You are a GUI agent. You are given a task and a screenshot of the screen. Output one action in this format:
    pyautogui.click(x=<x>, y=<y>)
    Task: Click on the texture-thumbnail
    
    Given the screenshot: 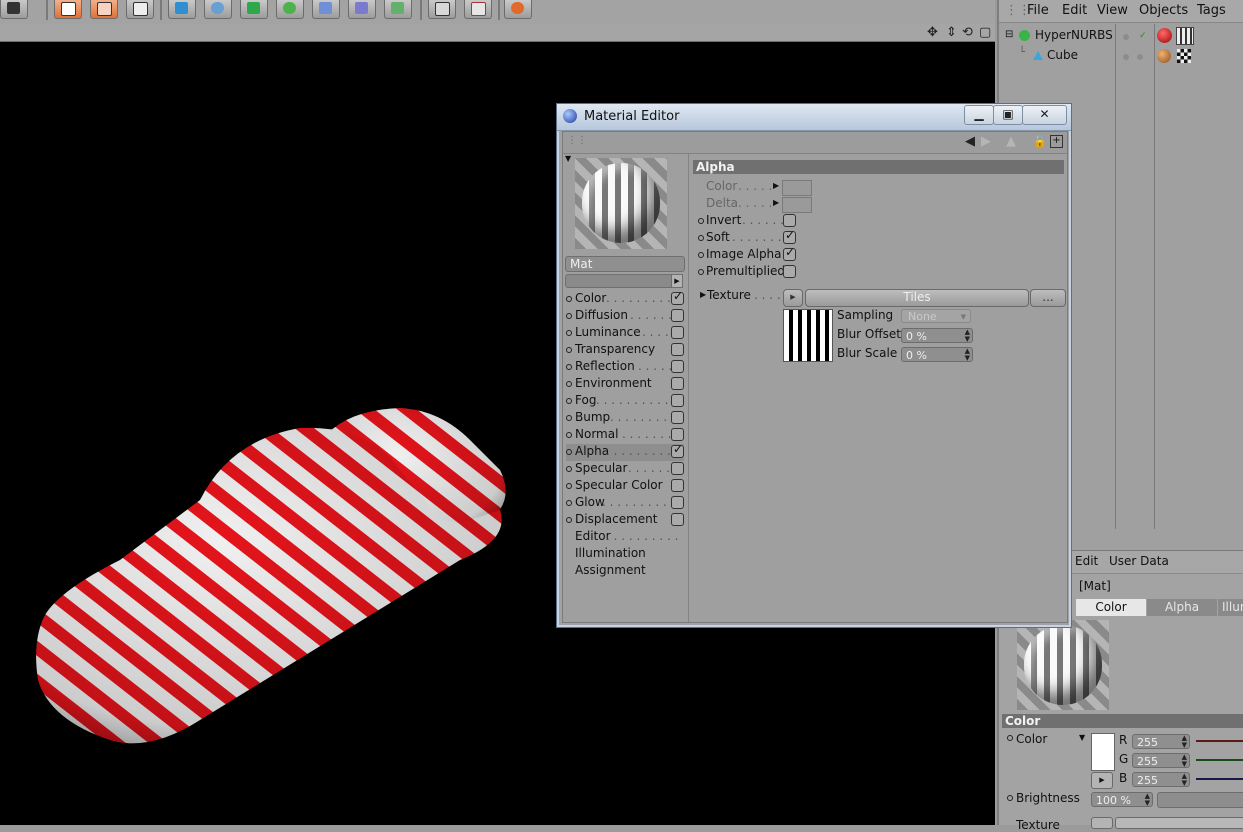 What is the action you would take?
    pyautogui.click(x=808, y=335)
    